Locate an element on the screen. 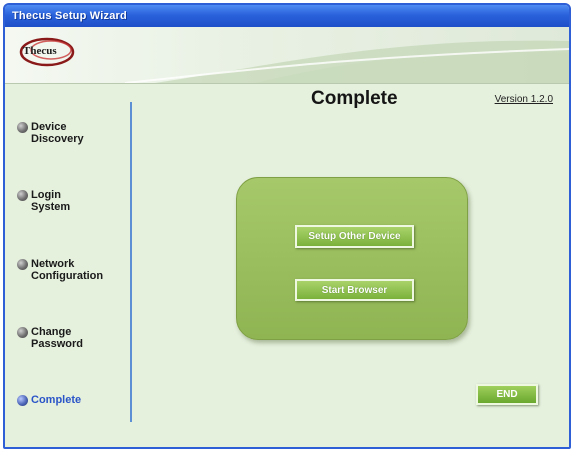  nav-item-complete: Complete is located at coordinates (72, 400).